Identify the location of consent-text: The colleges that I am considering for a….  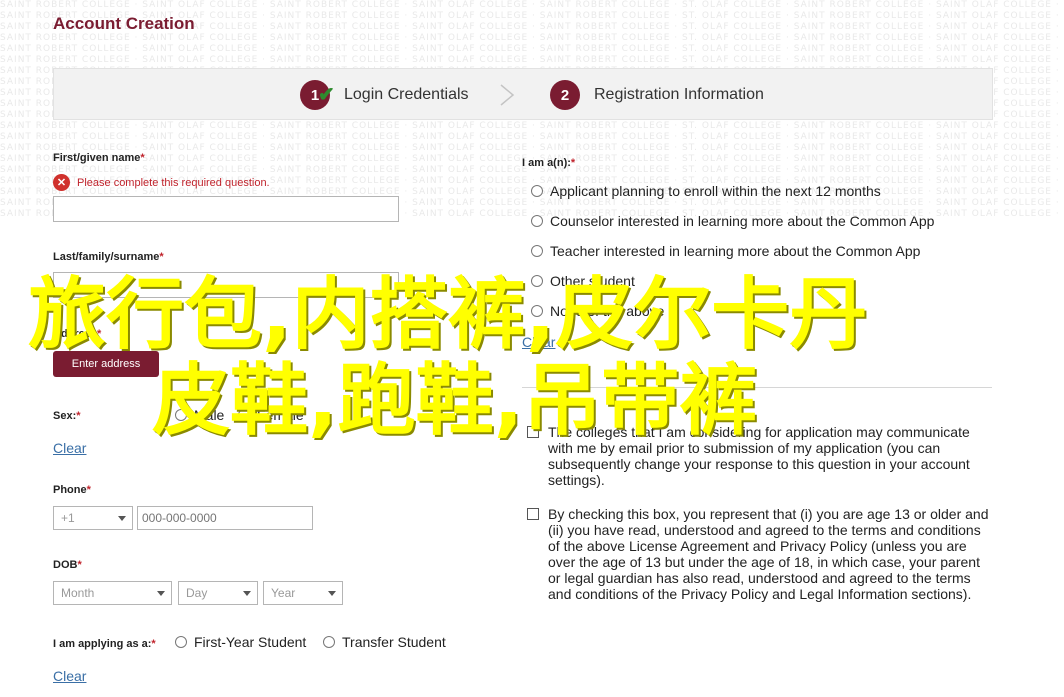
(759, 456).